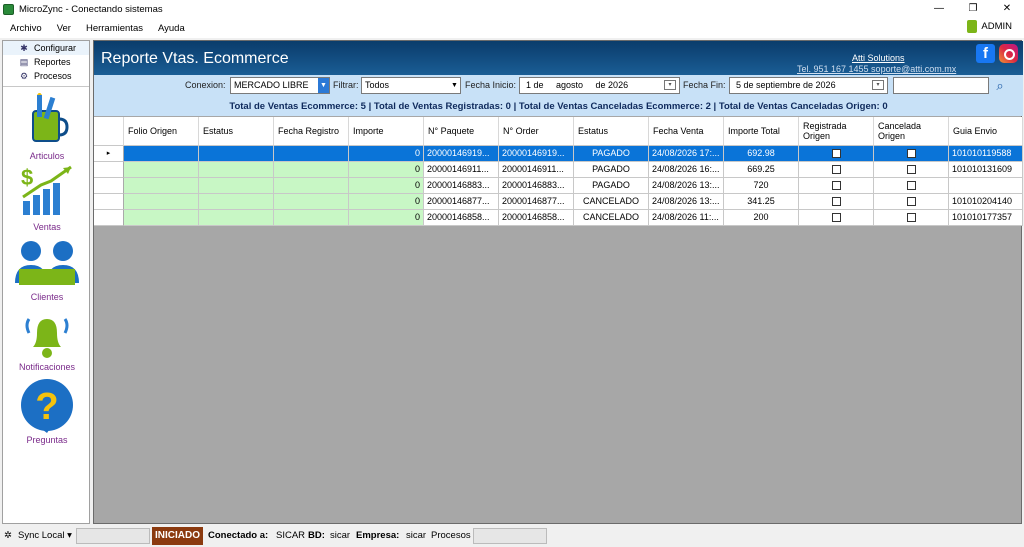 Image resolution: width=1024 pixels, height=547 pixels. What do you see at coordinates (46, 48) in the screenshot?
I see `sidebar-item-configurar: ✱ Configurar` at bounding box center [46, 48].